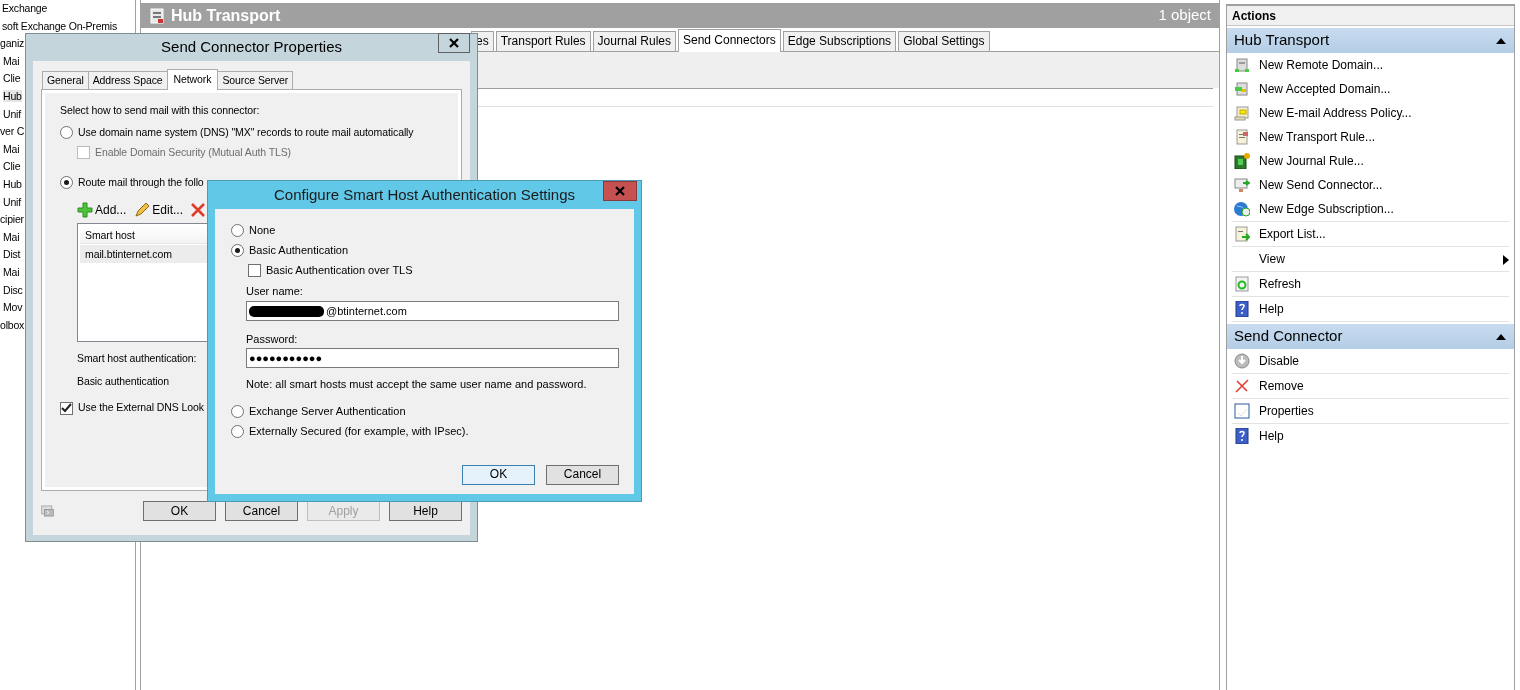 This screenshot has width=1520, height=690. Describe the element at coordinates (1370, 336) in the screenshot. I see `section-header: Send Connector` at that location.